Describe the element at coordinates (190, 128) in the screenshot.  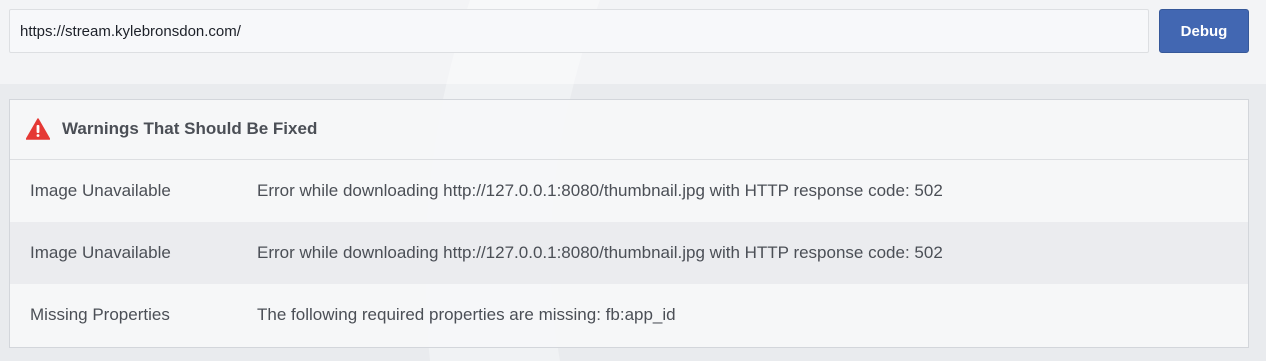
I see `warnings-title: Warnings That Should Be Fixed` at that location.